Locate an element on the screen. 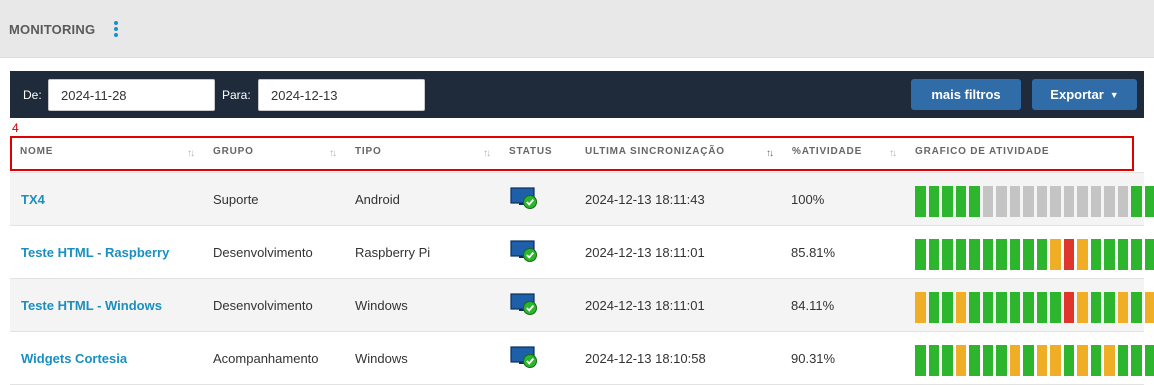  device-name-link: Teste HTML - Windows is located at coordinates (91, 305).